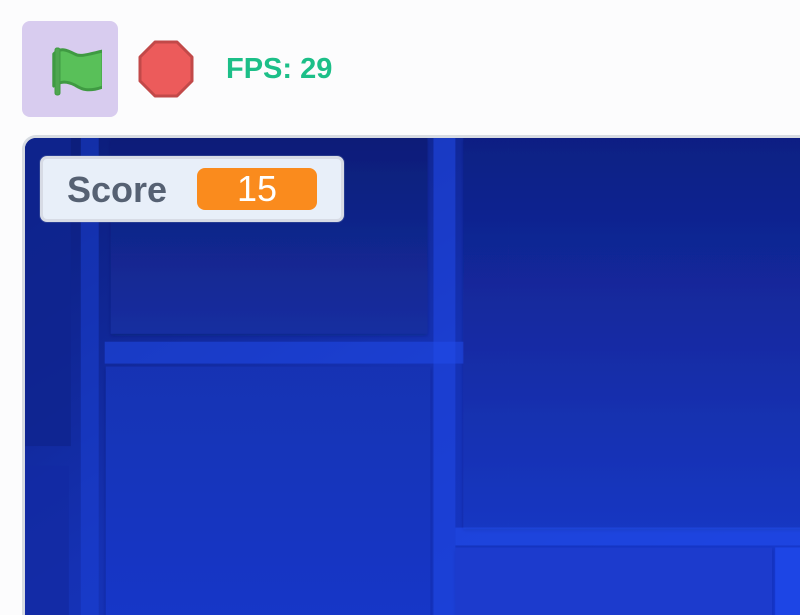 Image resolution: width=800 pixels, height=615 pixels. Describe the element at coordinates (257, 189) in the screenshot. I see `score-value: 15` at that location.